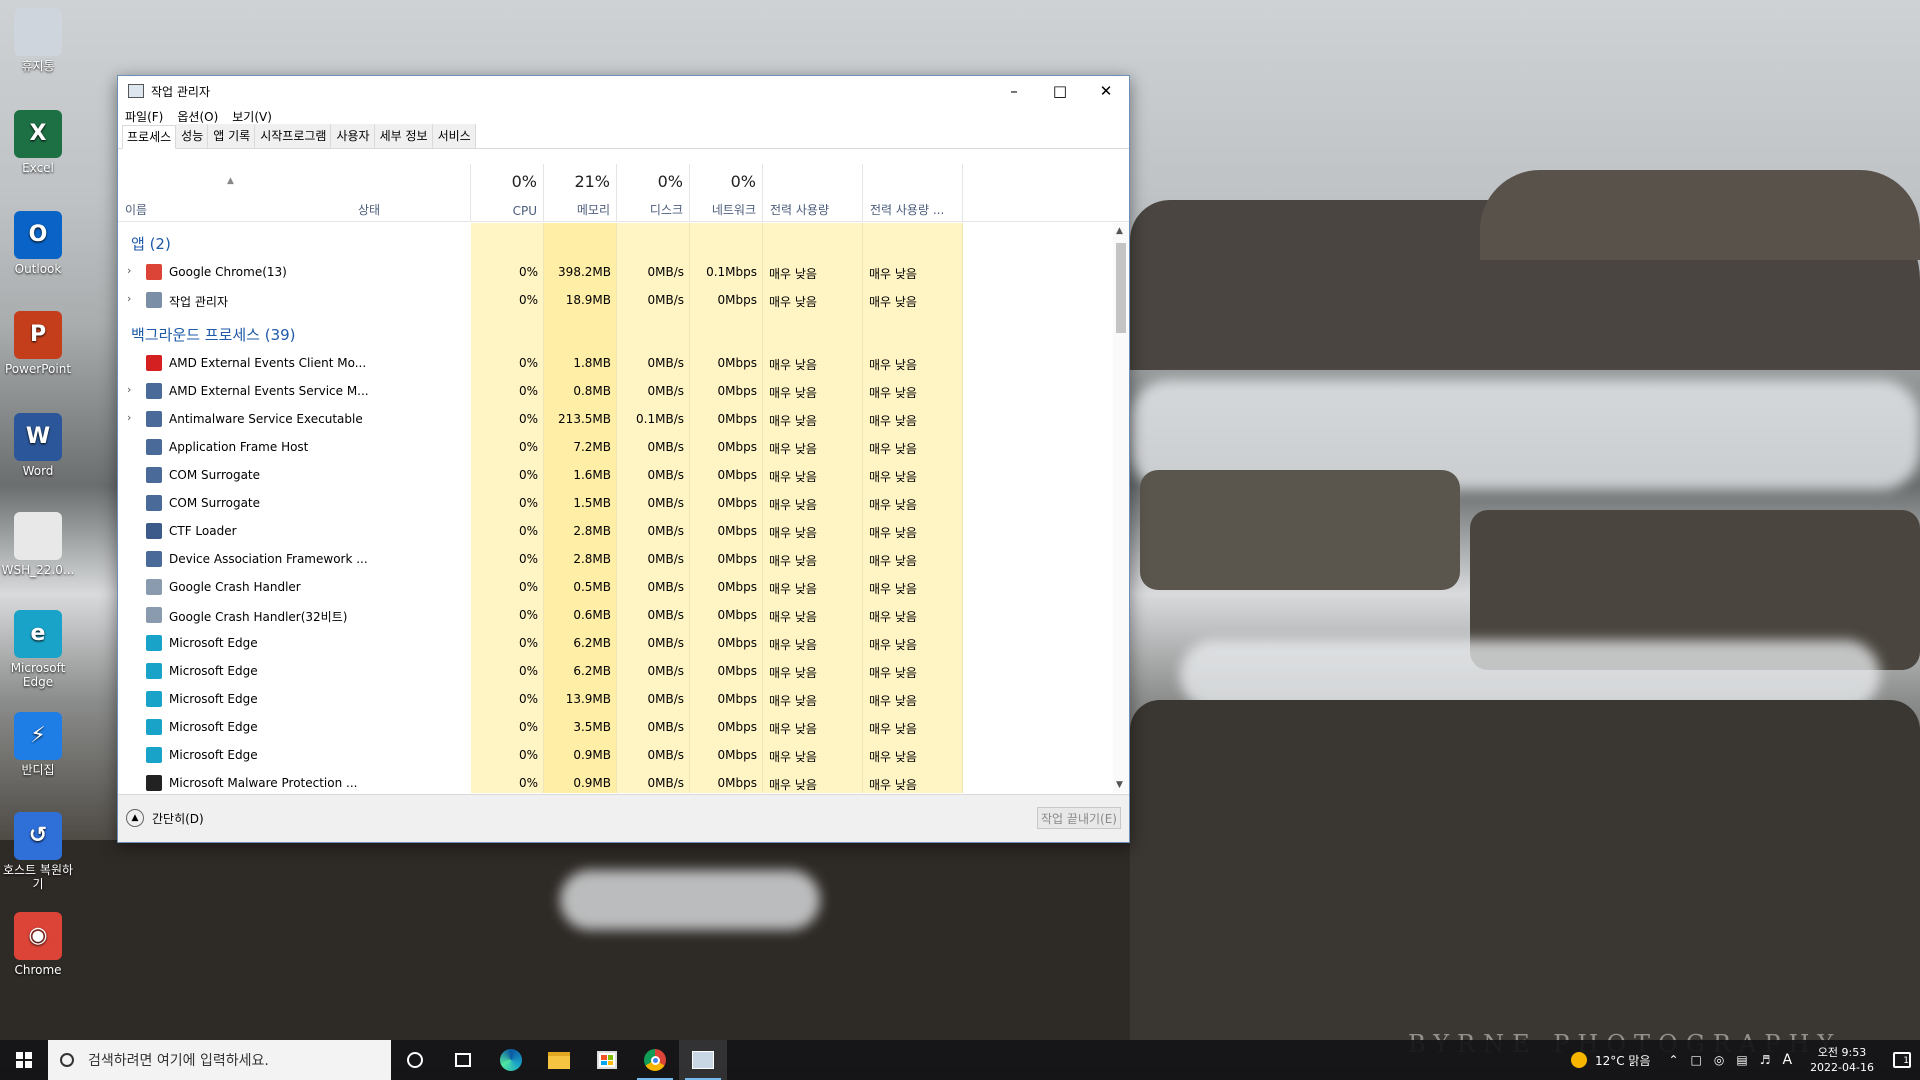 The height and width of the screenshot is (1080, 1920). Describe the element at coordinates (353, 136) in the screenshot. I see `tab-users: 사용자` at that location.